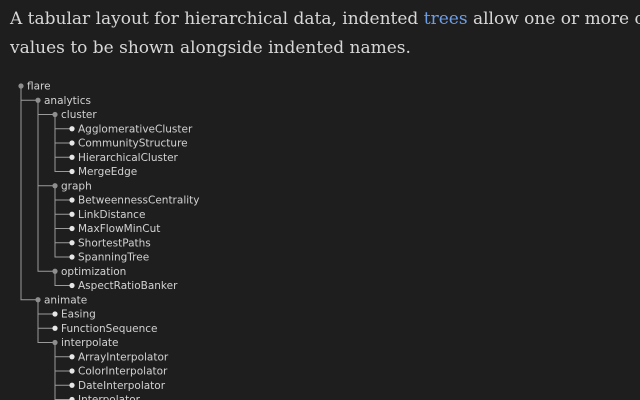 The width and height of the screenshot is (640, 400). I want to click on tree-node-function-sequence: FunctionSequence, so click(104, 329).